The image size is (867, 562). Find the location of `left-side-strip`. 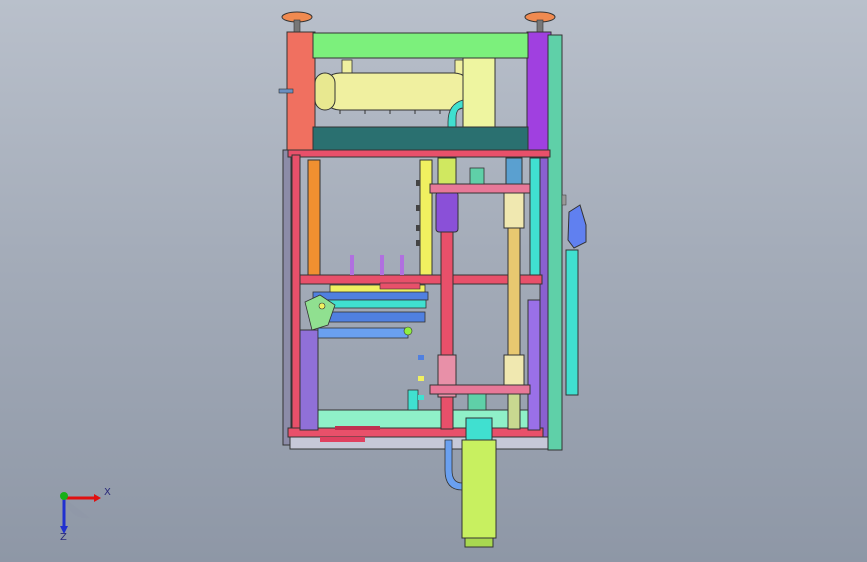

left-side-strip is located at coordinates (287, 297).